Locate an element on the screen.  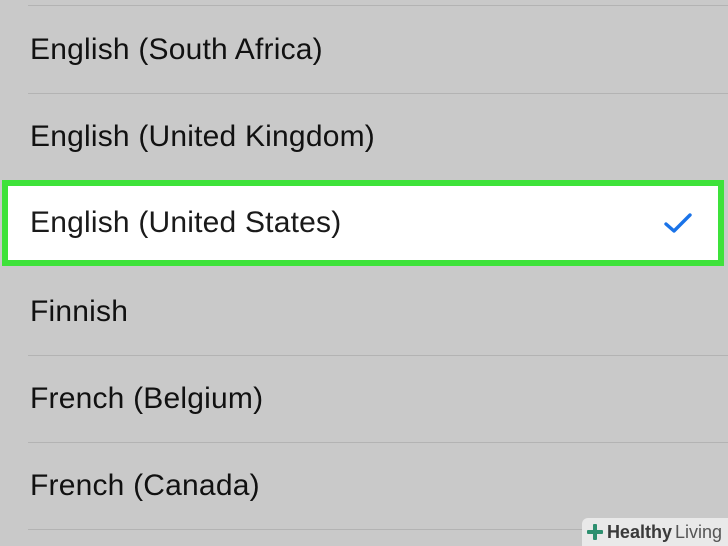
watermark-brand-bold: Healthy is located at coordinates (639, 531).